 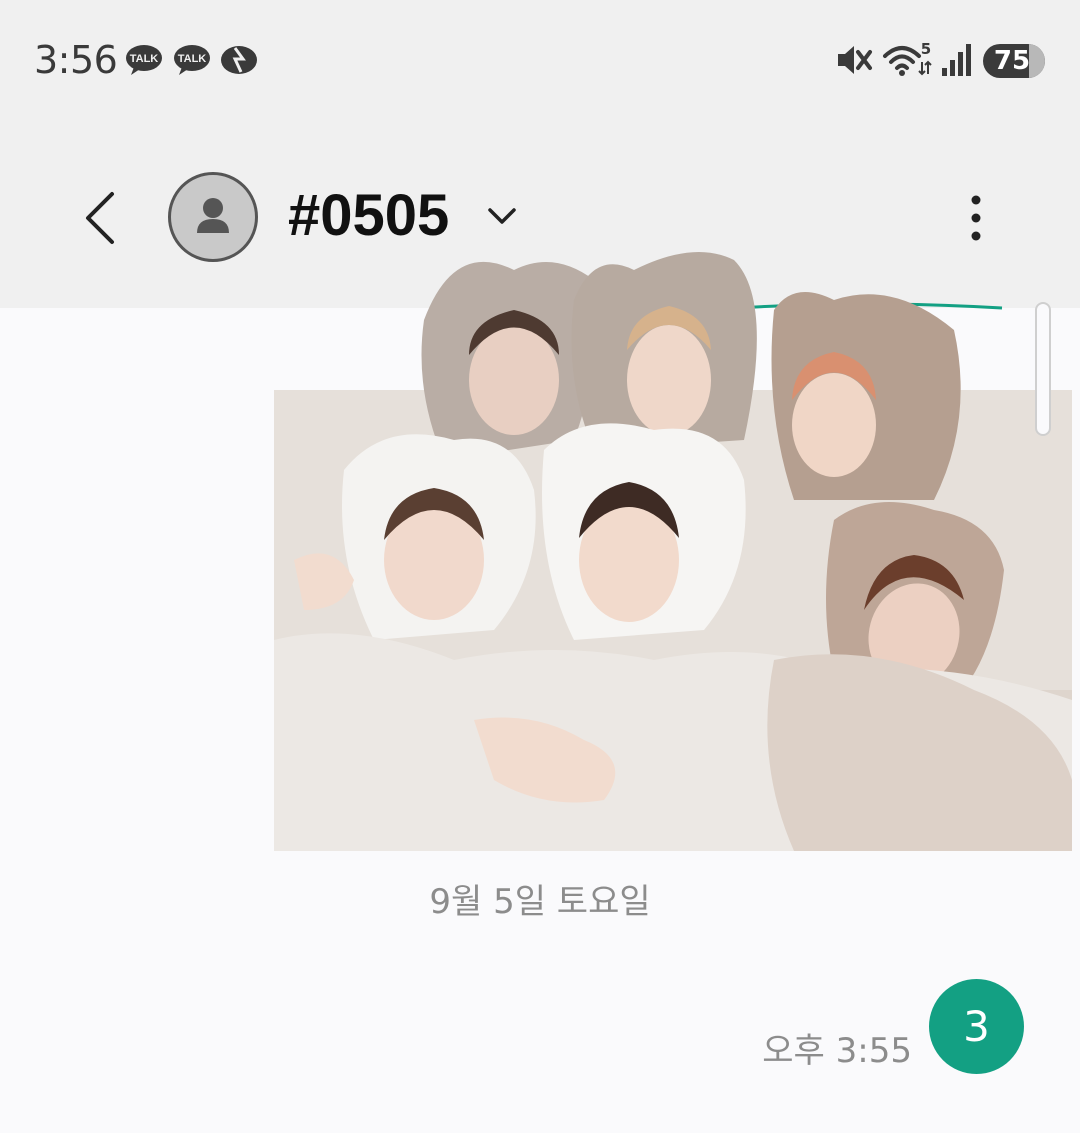 I want to click on wifi-label: 5, so click(x=926, y=49).